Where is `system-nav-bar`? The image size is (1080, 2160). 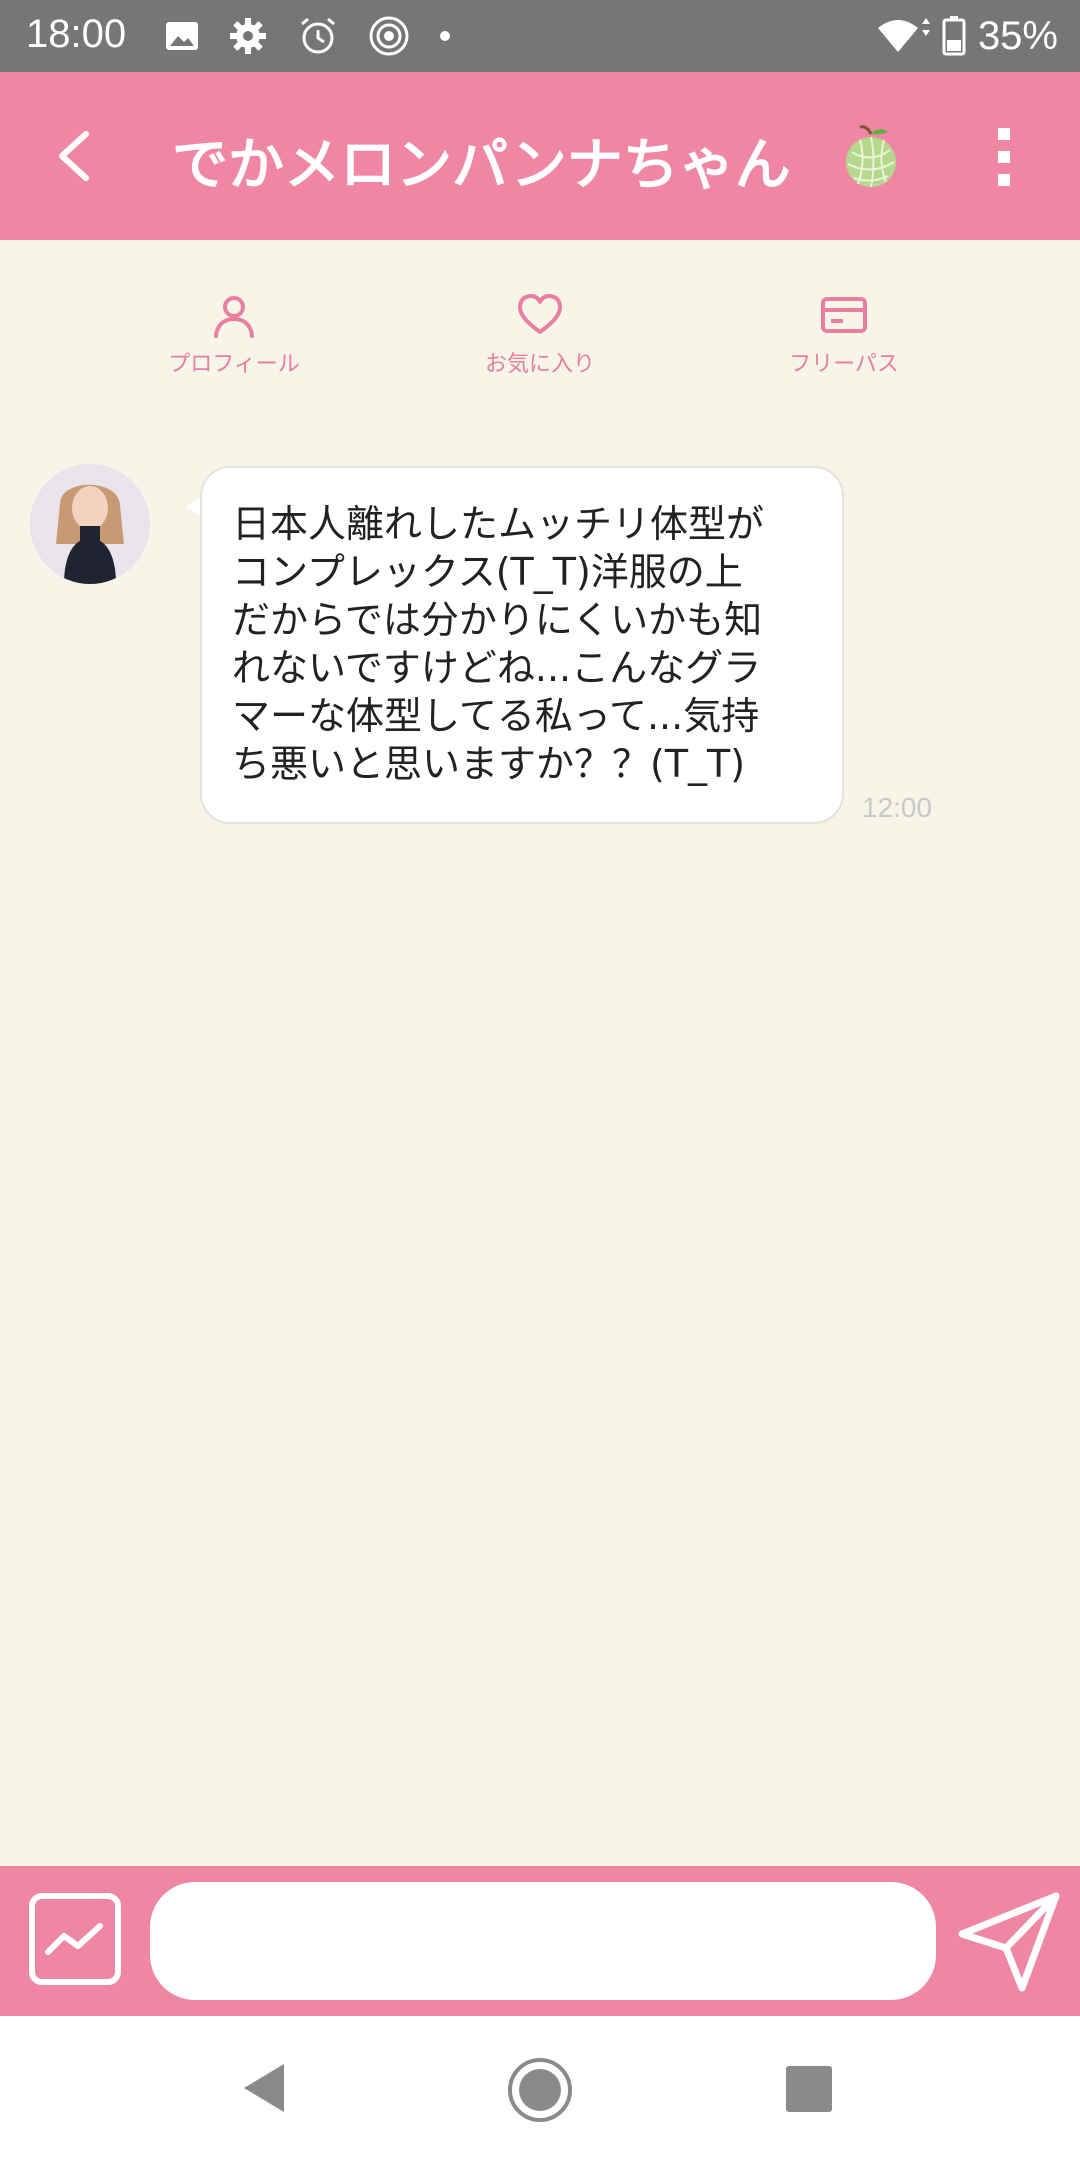 system-nav-bar is located at coordinates (540, 2088).